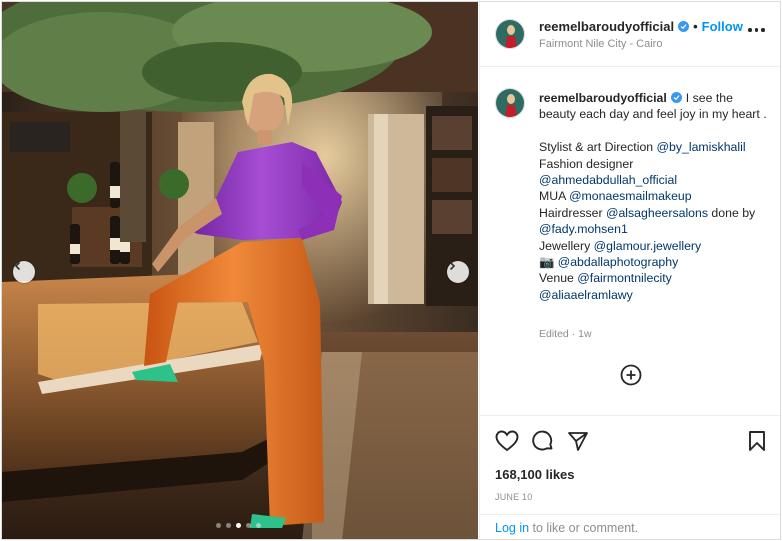 The height and width of the screenshot is (541, 782). Describe the element at coordinates (655, 295) in the screenshot. I see `caption-line: @aliaaelramlawy` at that location.